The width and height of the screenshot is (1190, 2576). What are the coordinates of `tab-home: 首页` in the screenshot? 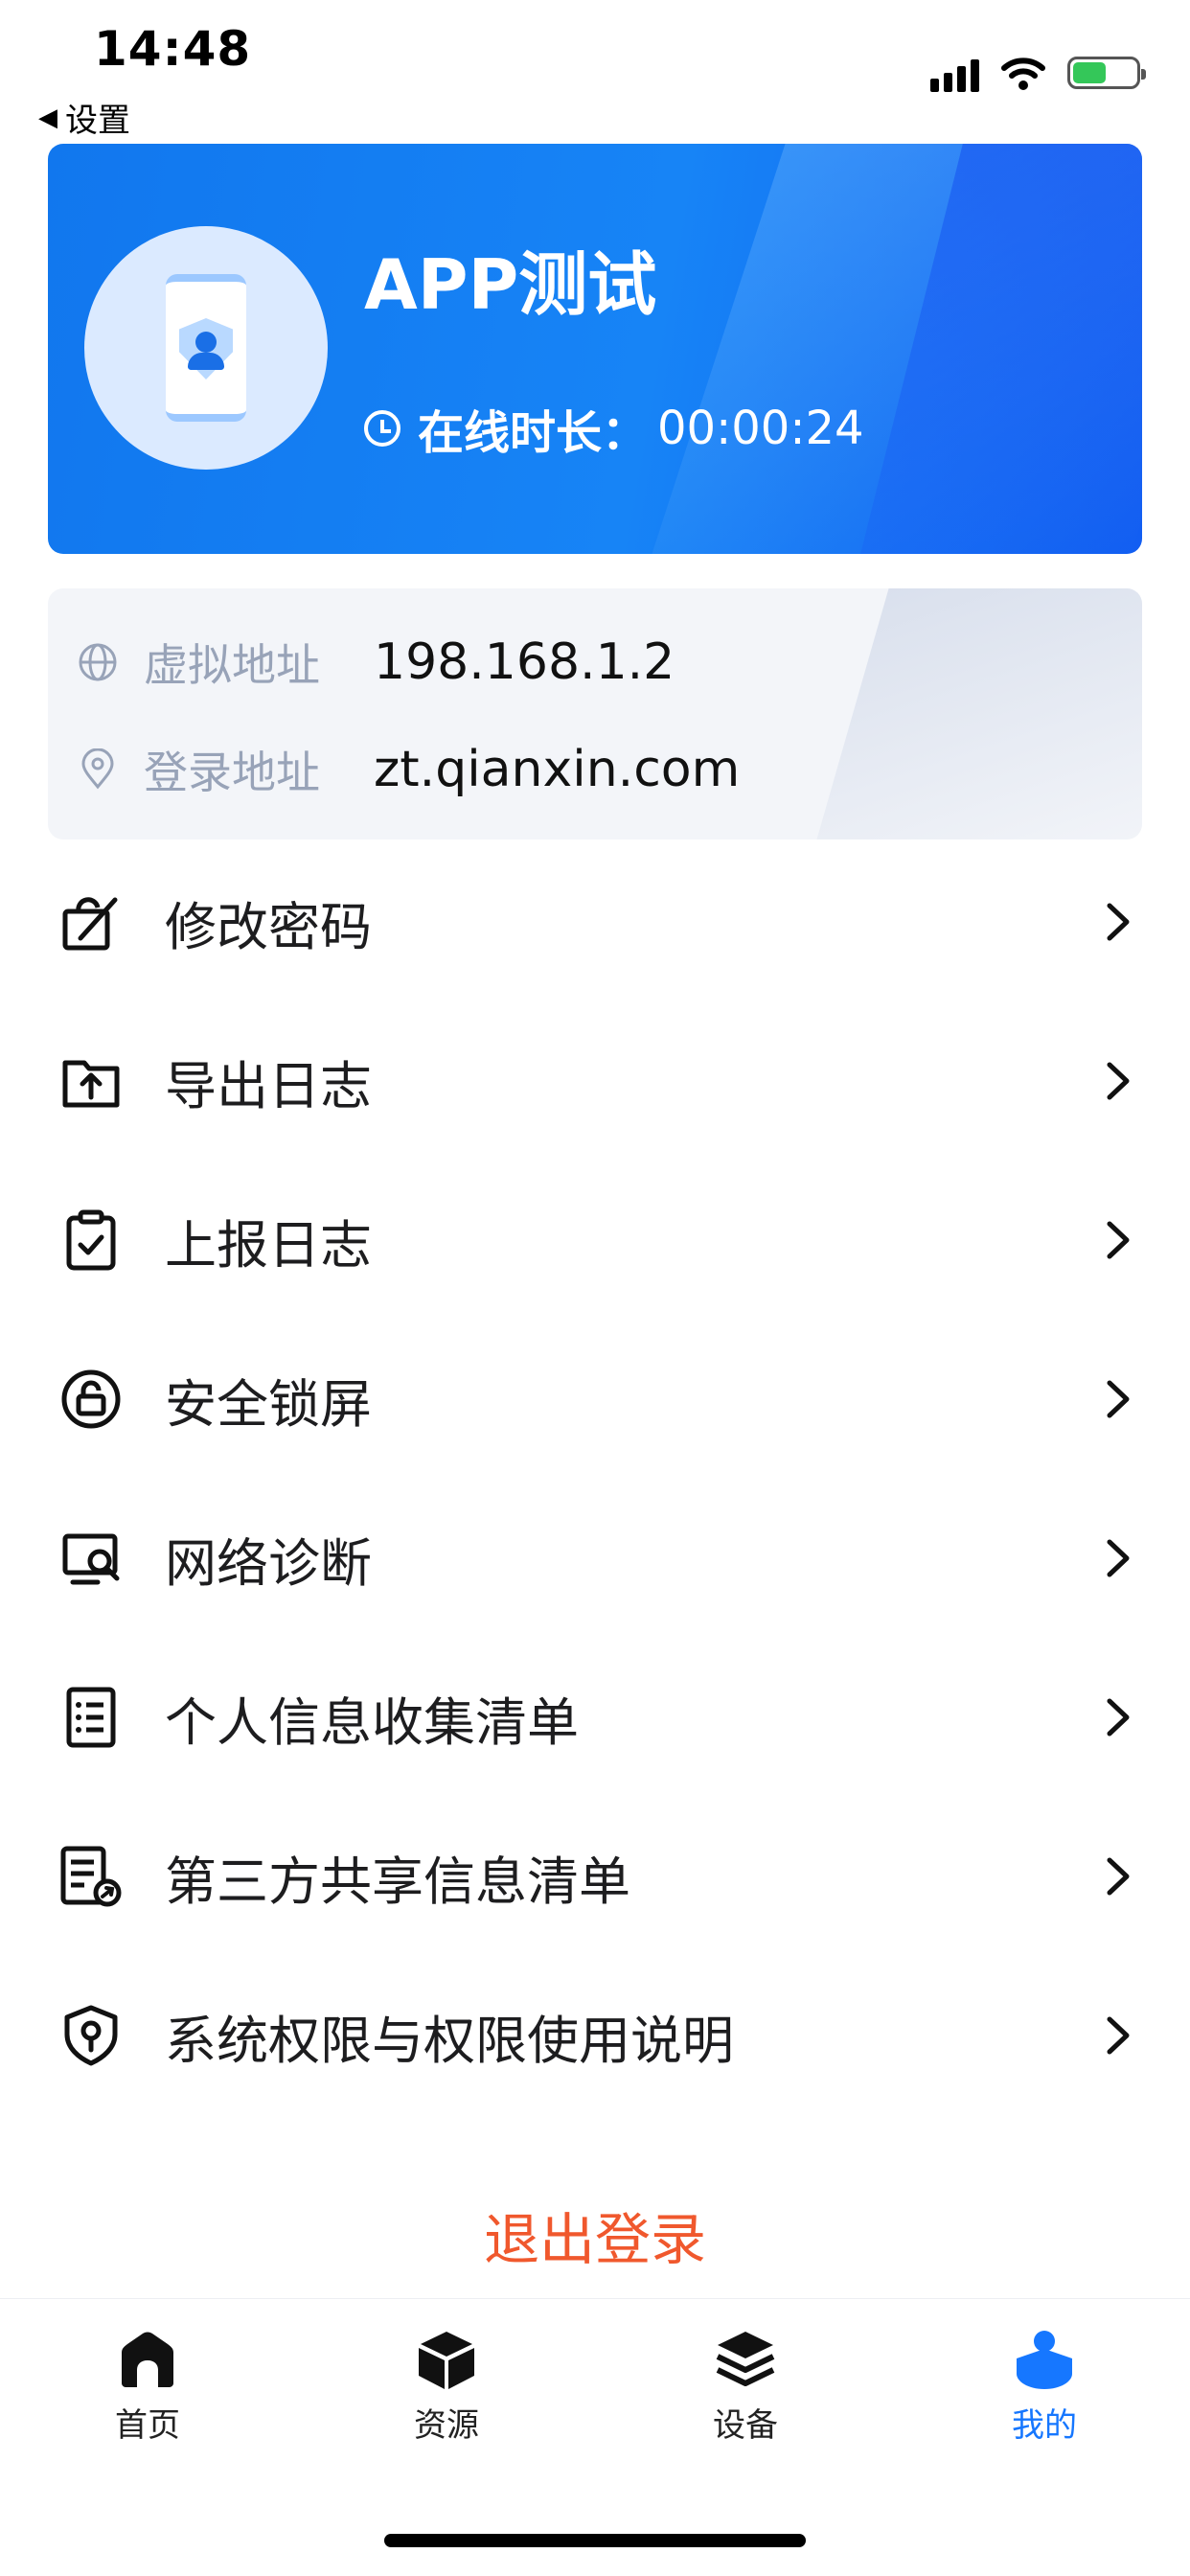 It's located at (148, 2387).